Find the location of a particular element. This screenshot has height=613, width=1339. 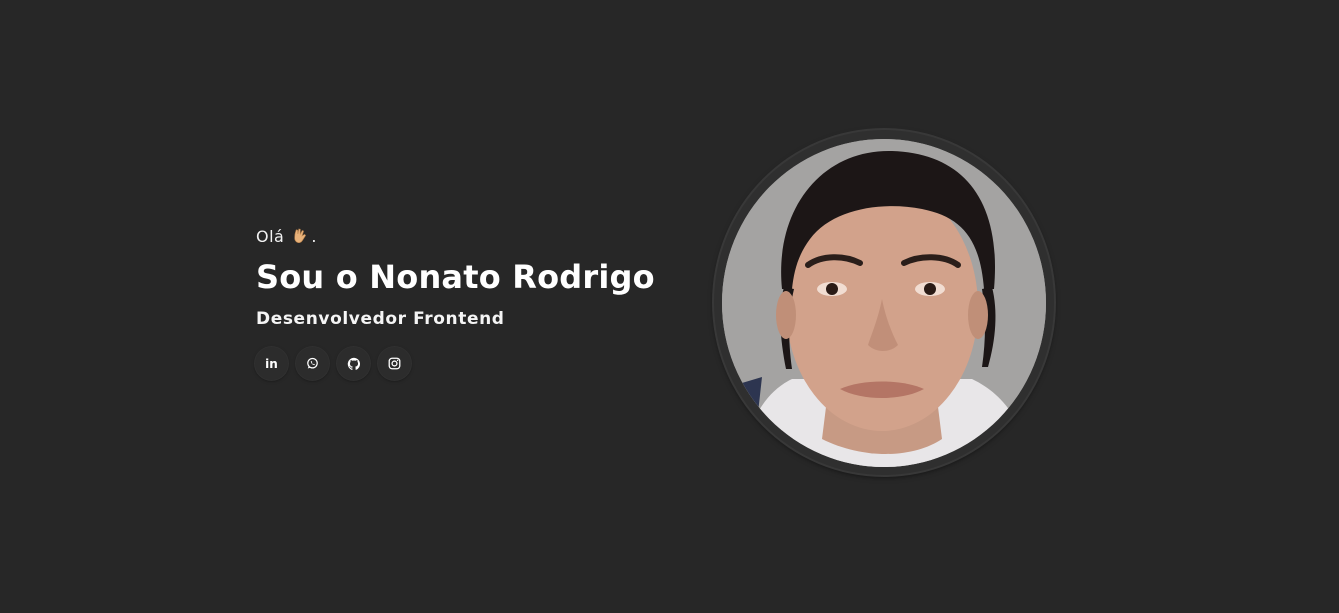

greeting: Olá . is located at coordinates (466, 236).